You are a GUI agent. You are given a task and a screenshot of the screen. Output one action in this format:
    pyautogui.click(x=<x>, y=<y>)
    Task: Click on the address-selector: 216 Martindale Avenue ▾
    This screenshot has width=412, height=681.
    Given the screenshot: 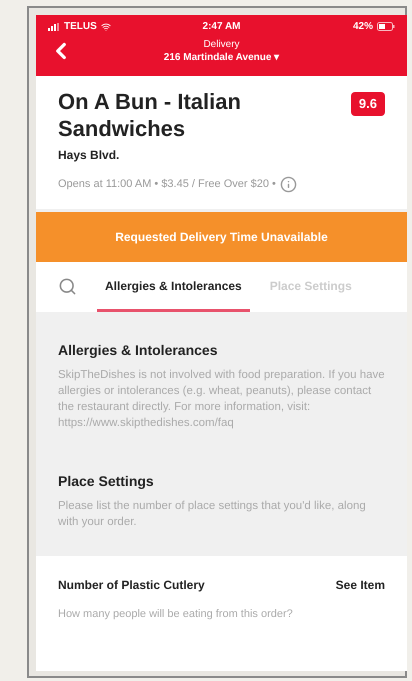 What is the action you would take?
    pyautogui.click(x=222, y=57)
    